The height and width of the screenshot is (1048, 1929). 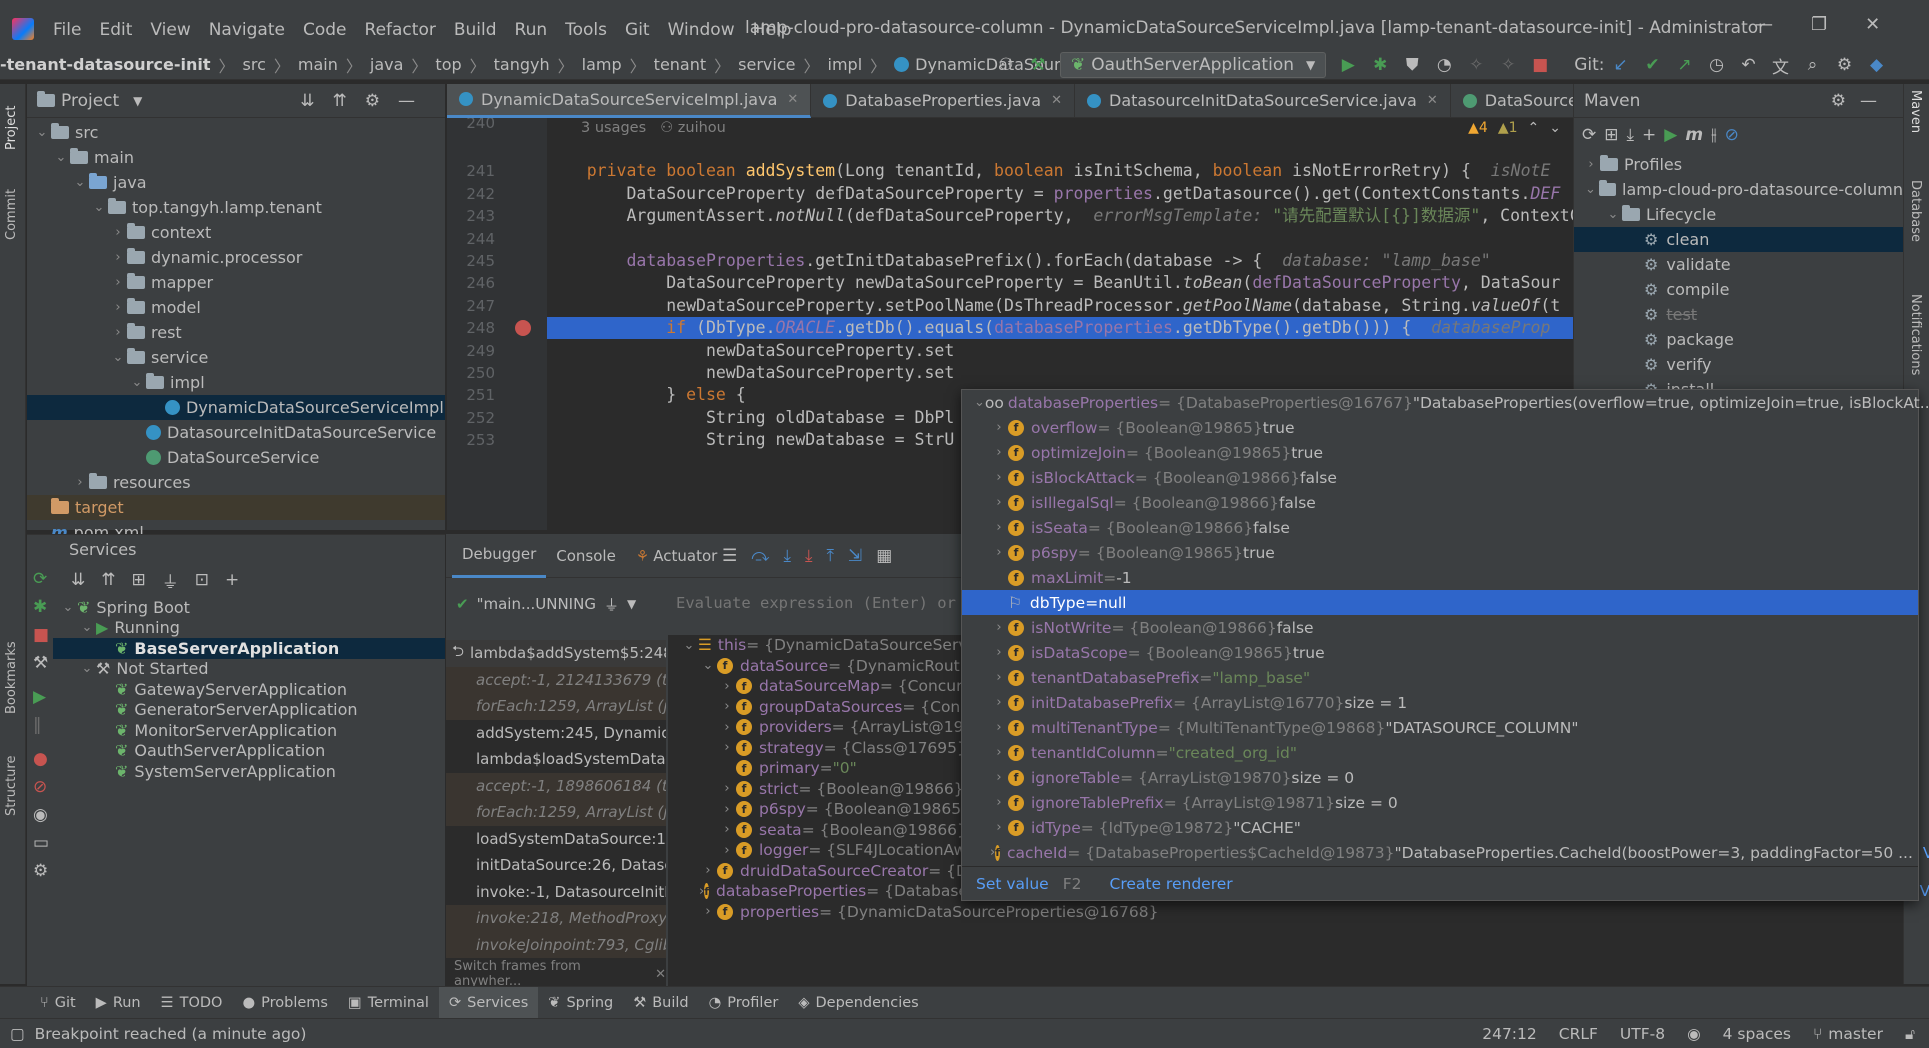 I want to click on git-push-icon: ↗, so click(x=1685, y=65).